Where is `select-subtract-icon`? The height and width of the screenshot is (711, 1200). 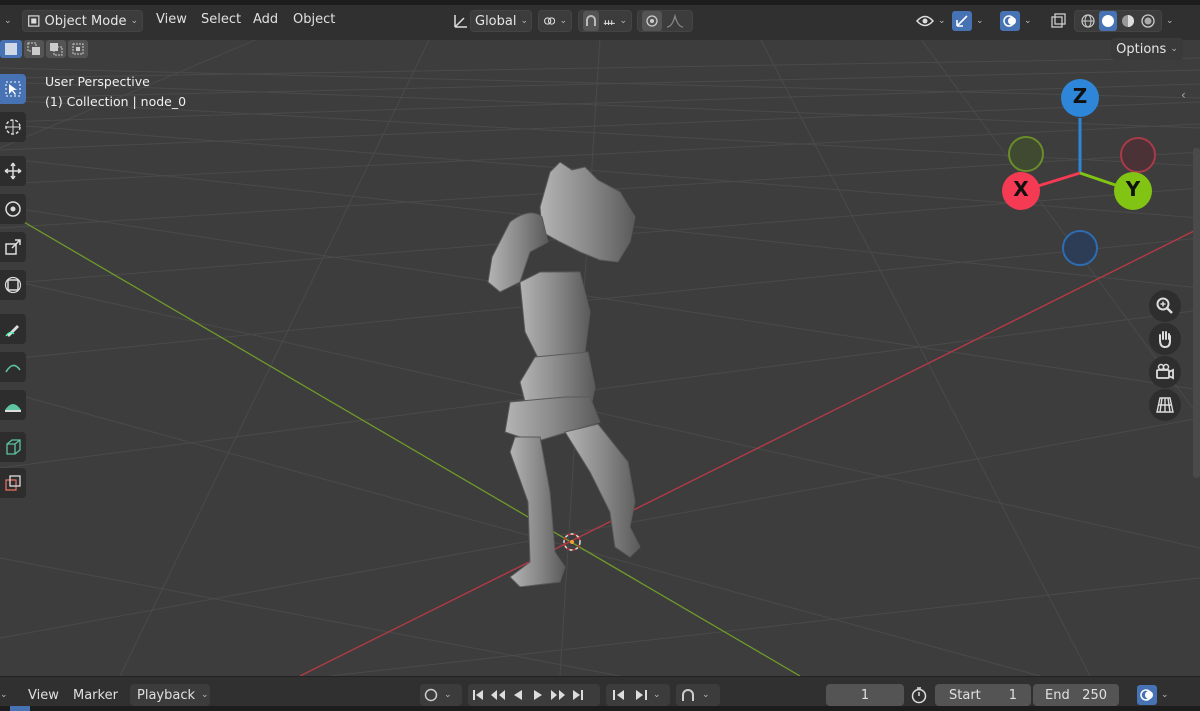 select-subtract-icon is located at coordinates (56, 49).